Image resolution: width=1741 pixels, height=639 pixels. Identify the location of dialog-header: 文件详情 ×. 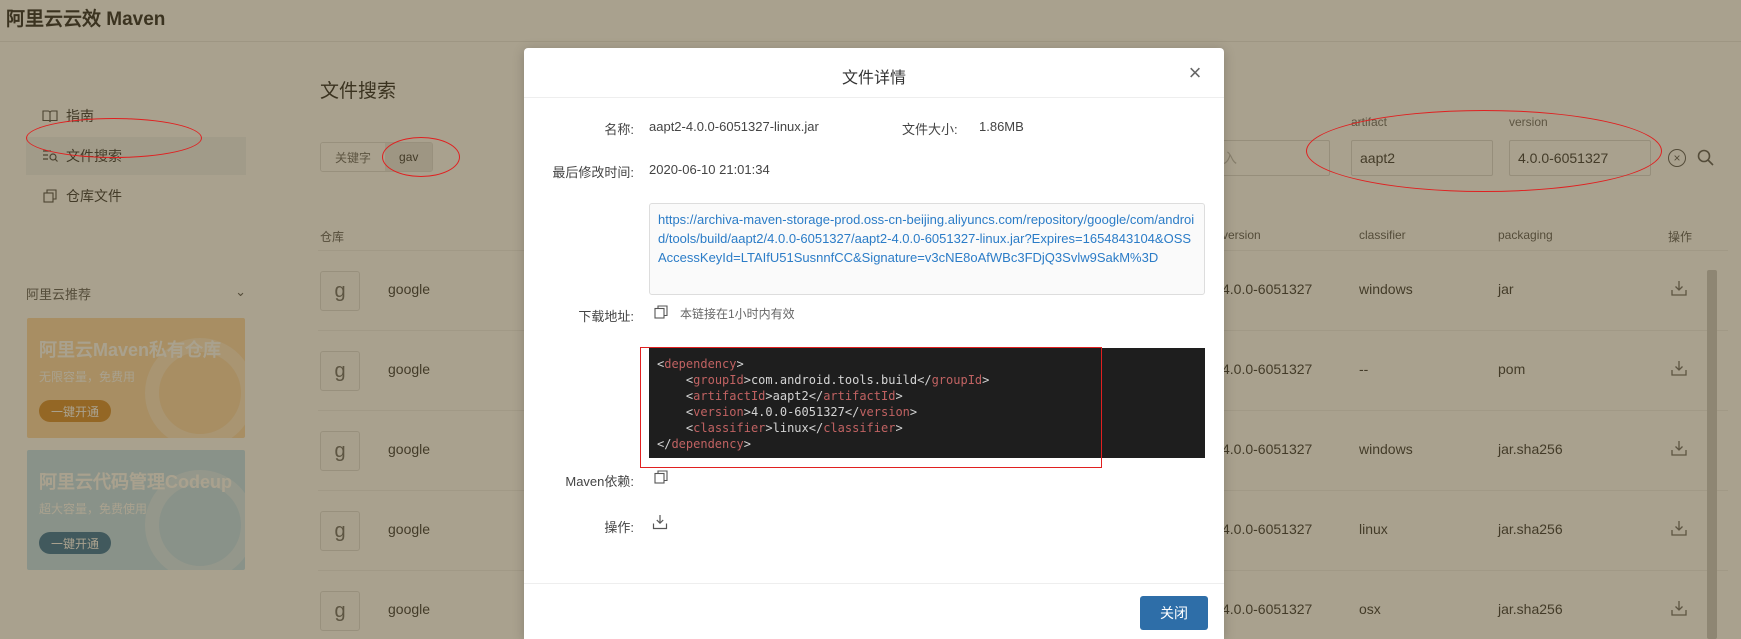
(874, 73).